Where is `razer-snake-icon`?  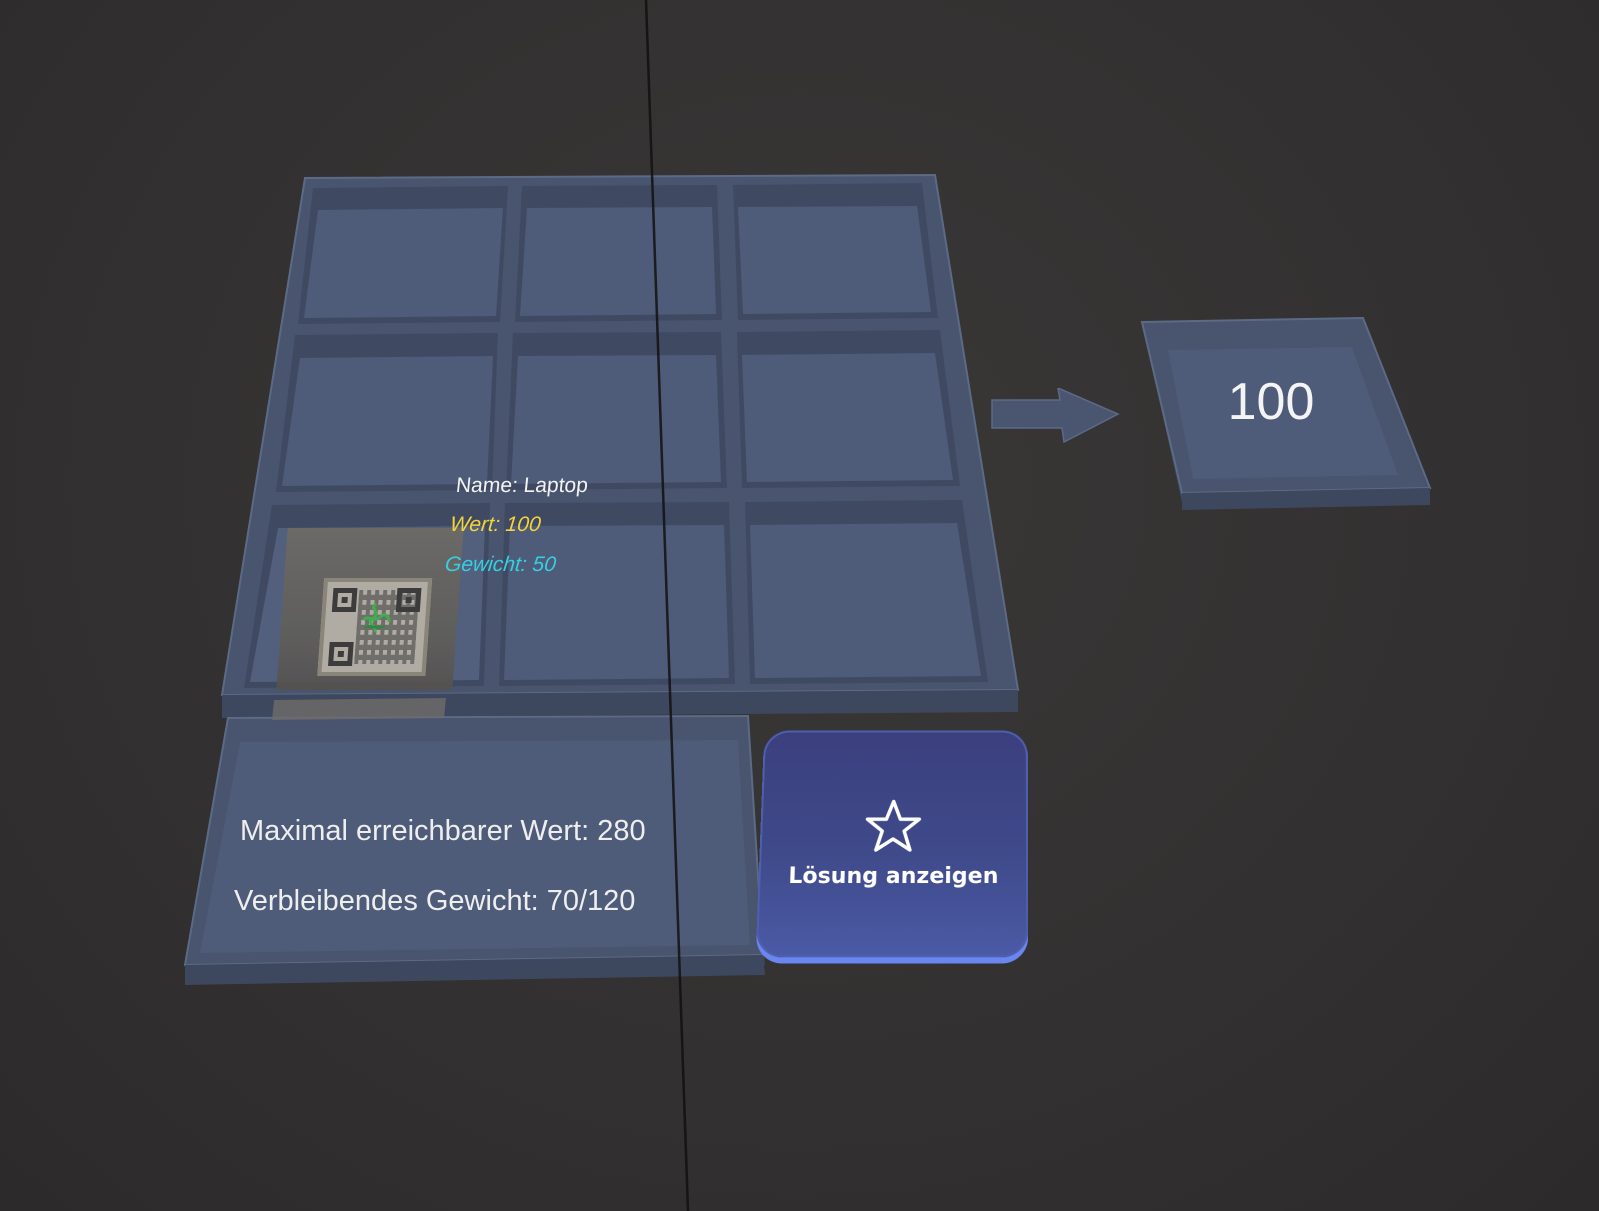 razer-snake-icon is located at coordinates (376, 617).